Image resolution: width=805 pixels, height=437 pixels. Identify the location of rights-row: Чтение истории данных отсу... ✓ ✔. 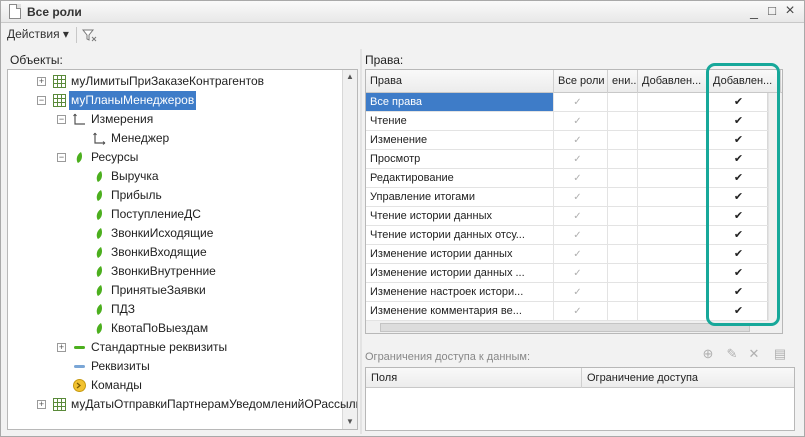
(574, 235).